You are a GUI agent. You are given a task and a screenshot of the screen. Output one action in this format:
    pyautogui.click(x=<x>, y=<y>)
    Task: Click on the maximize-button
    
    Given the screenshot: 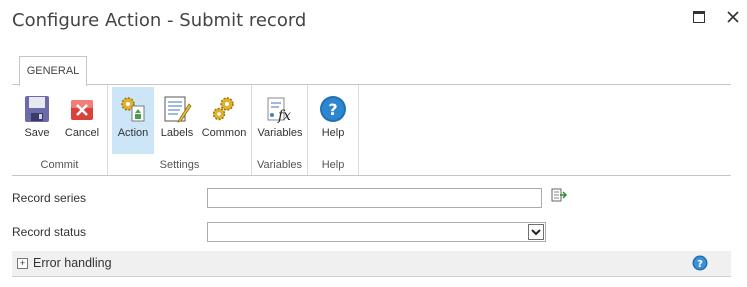 What is the action you would take?
    pyautogui.click(x=699, y=17)
    